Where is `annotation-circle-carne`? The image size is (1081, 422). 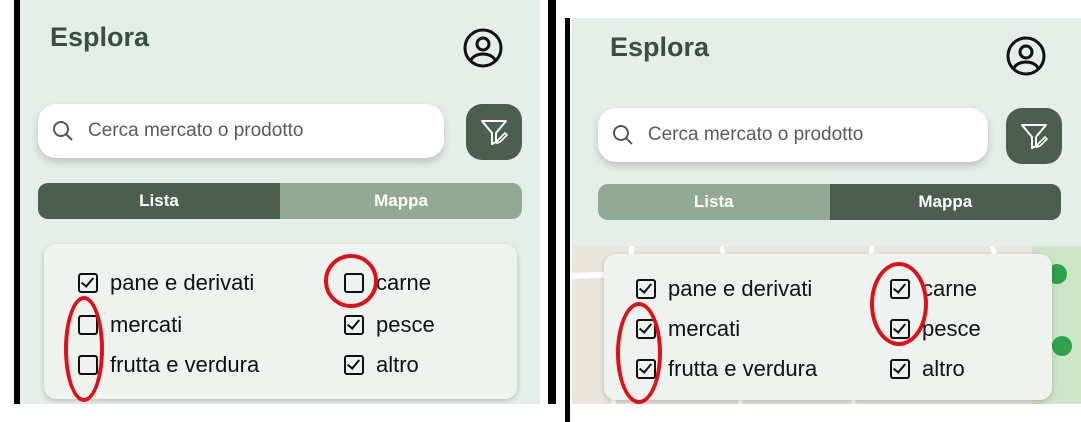 annotation-circle-carne is located at coordinates (351, 281).